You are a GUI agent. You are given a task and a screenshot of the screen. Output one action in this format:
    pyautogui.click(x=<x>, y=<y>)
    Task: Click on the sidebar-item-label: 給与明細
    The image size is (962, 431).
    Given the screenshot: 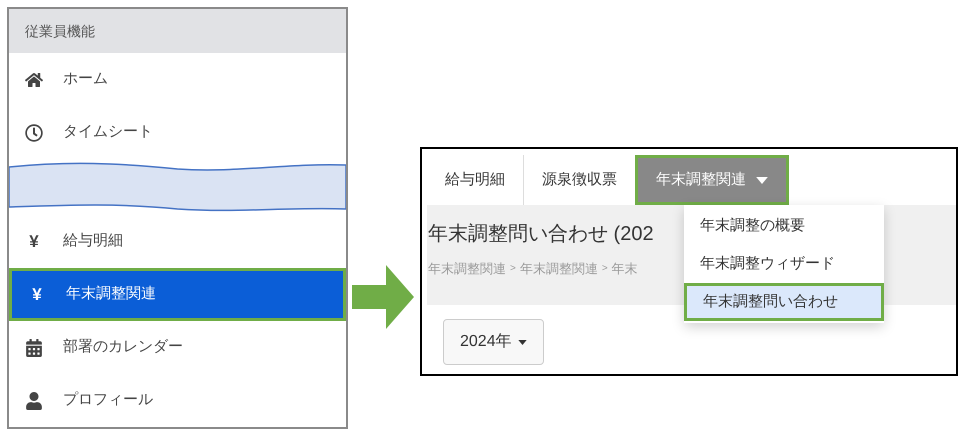 What is the action you would take?
    pyautogui.click(x=93, y=241)
    